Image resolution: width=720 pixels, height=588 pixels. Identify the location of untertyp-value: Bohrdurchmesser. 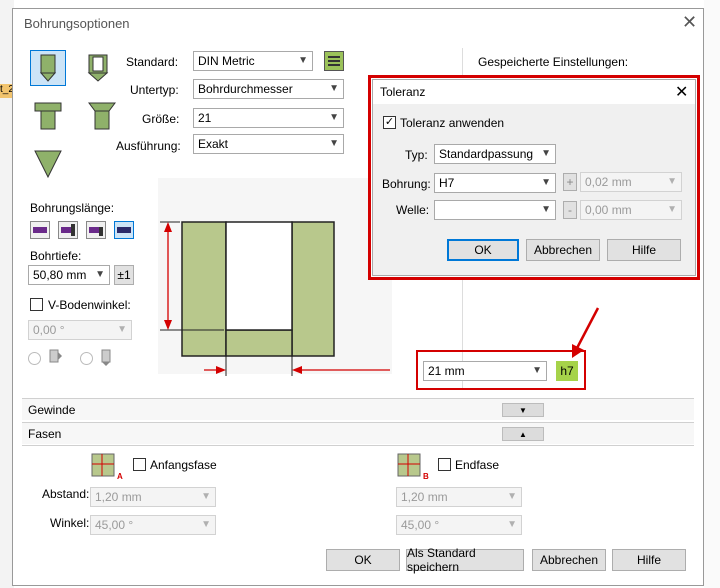
(245, 89).